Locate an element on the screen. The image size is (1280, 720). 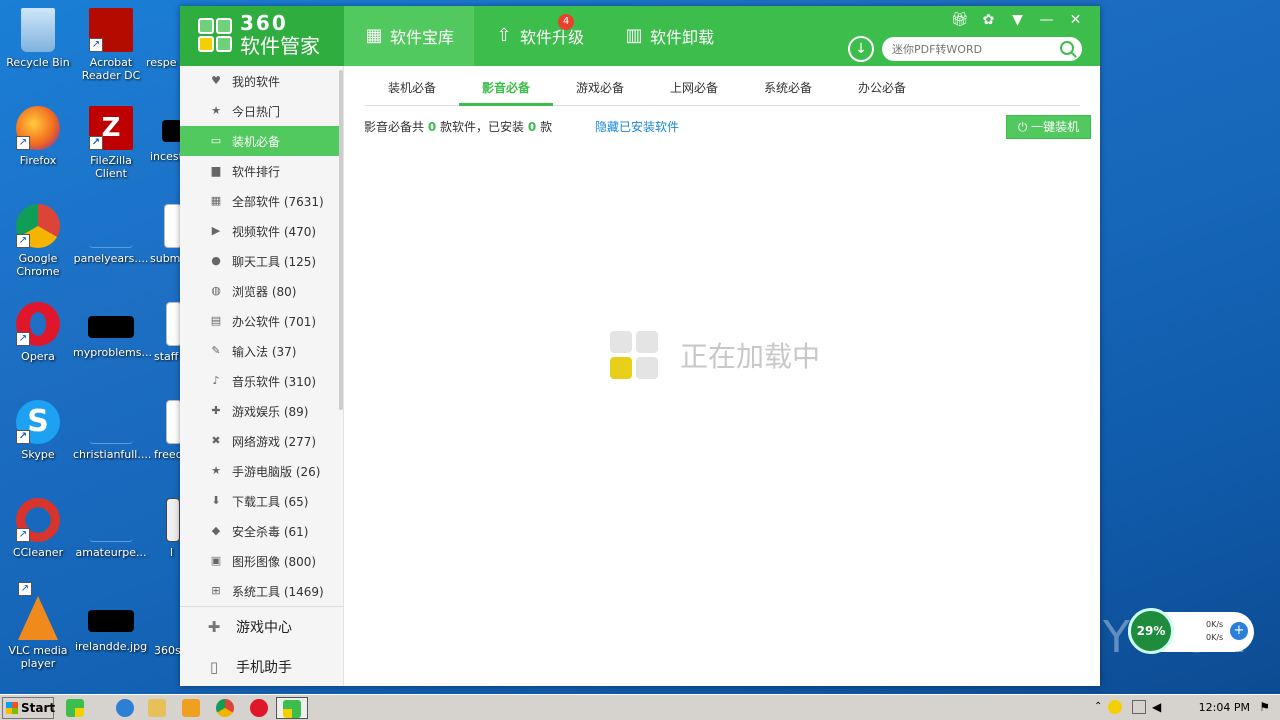
sidebar-item-label: 全部软件 (7631) is located at coordinates (278, 201).